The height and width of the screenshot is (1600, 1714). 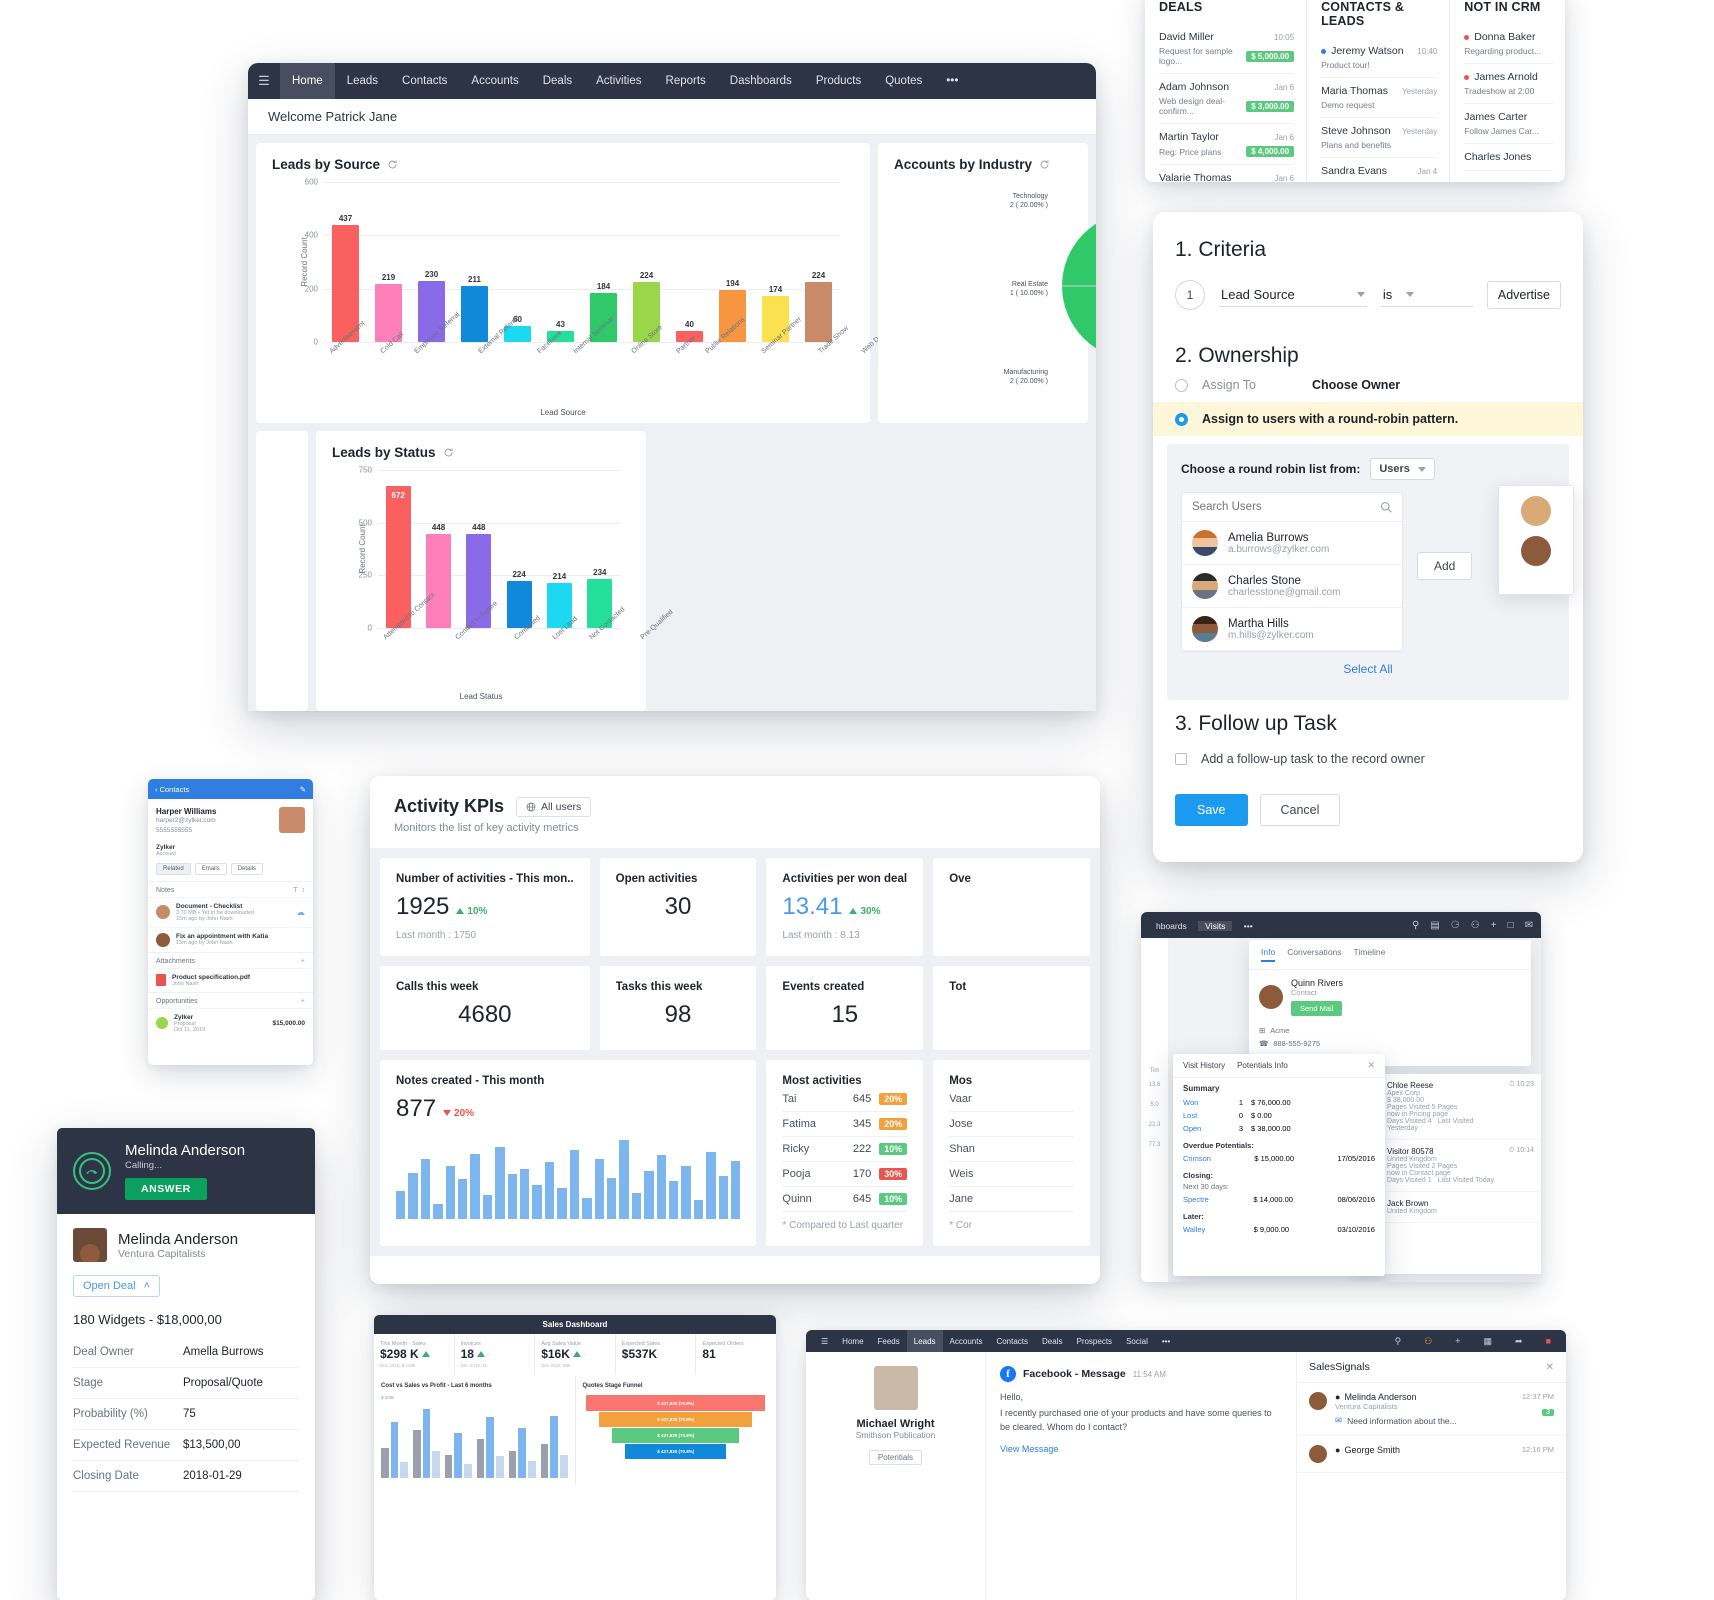 I want to click on followup-checkbox-row: Add a follow-up task to the record owner, so click(x=1368, y=756).